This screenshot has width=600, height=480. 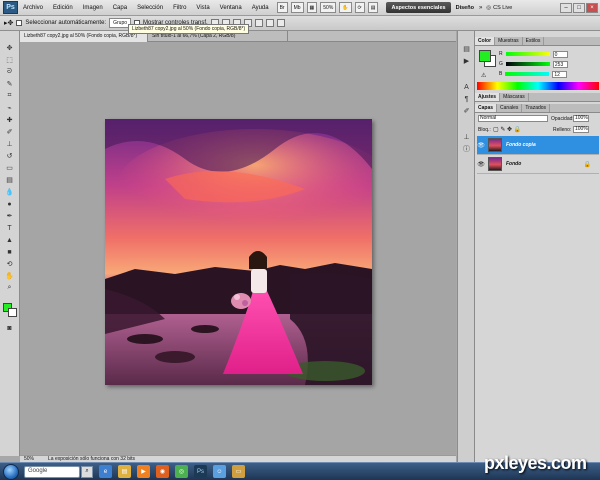 What do you see at coordinates (560, 54) in the screenshot?
I see `red-value: 0` at bounding box center [560, 54].